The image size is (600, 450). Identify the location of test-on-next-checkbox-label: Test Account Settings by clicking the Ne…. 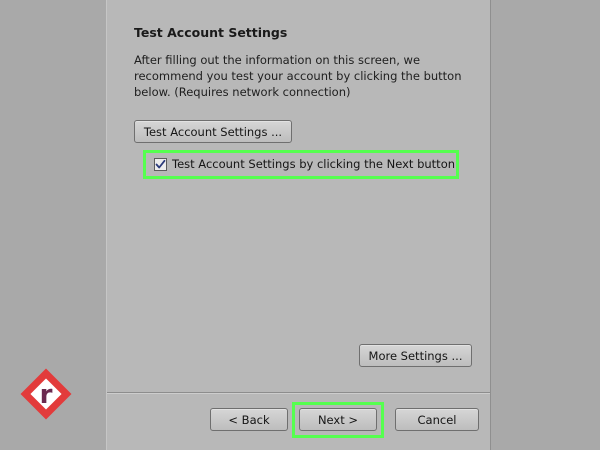
(314, 164).